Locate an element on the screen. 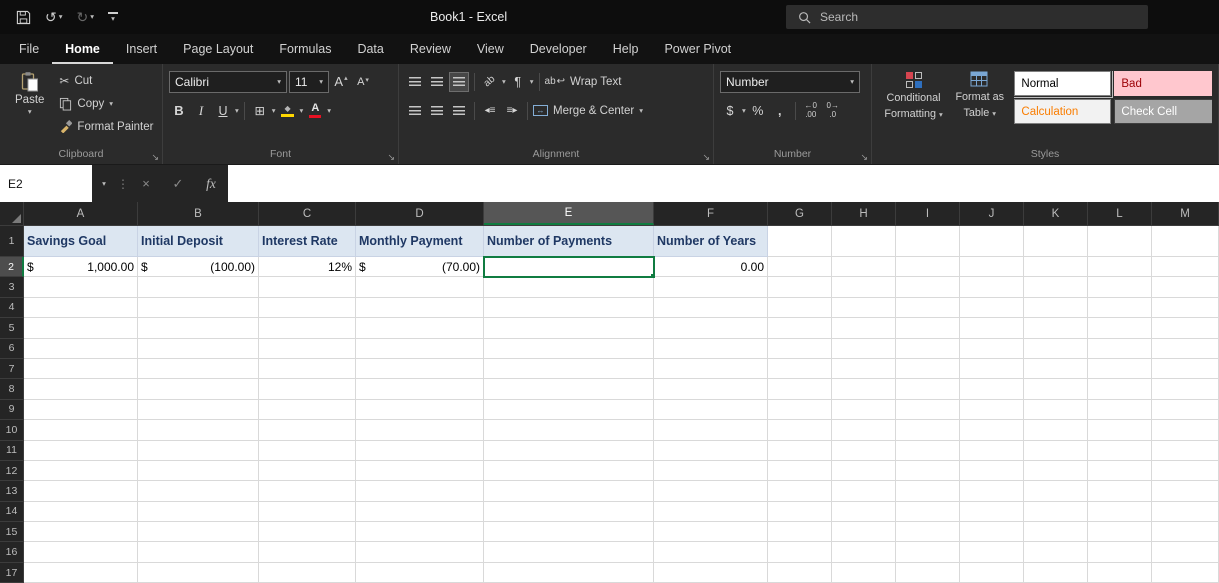  cell-D8 is located at coordinates (420, 389).